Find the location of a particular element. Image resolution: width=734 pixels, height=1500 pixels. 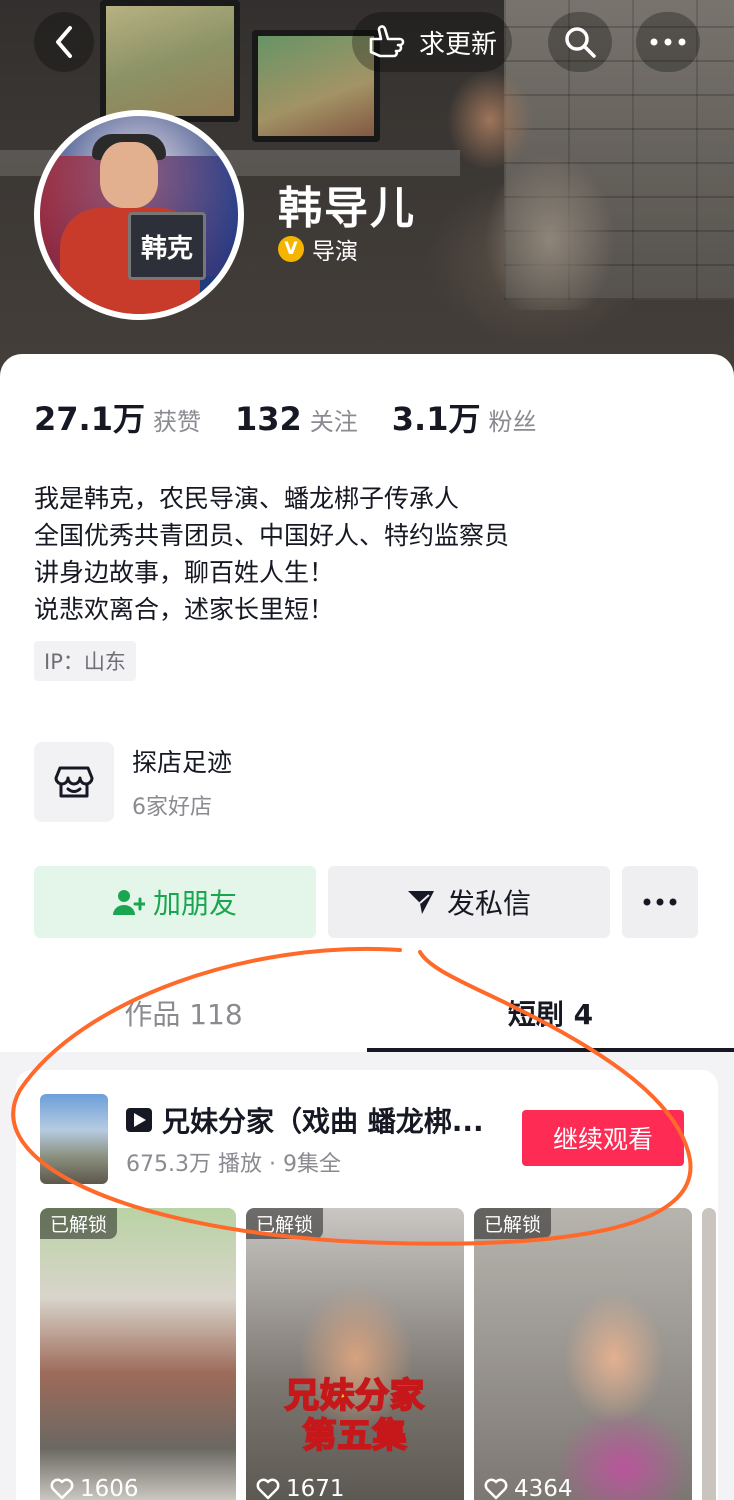

request-update-button: 求更新 is located at coordinates (432, 42).